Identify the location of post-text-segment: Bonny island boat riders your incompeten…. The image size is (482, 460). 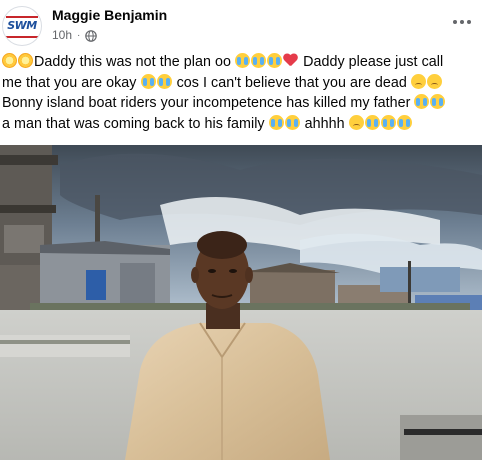
(208, 103).